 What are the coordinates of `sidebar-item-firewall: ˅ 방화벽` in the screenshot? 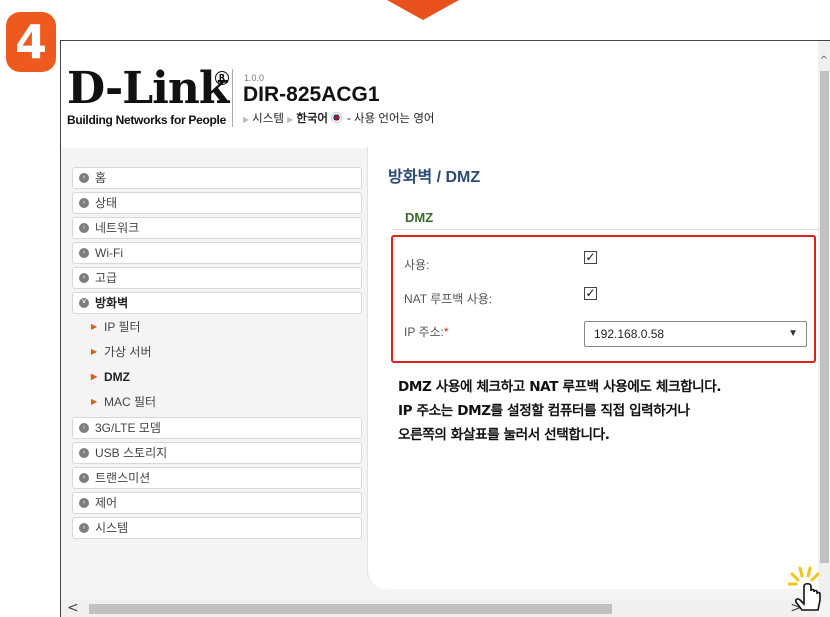 It's located at (217, 303).